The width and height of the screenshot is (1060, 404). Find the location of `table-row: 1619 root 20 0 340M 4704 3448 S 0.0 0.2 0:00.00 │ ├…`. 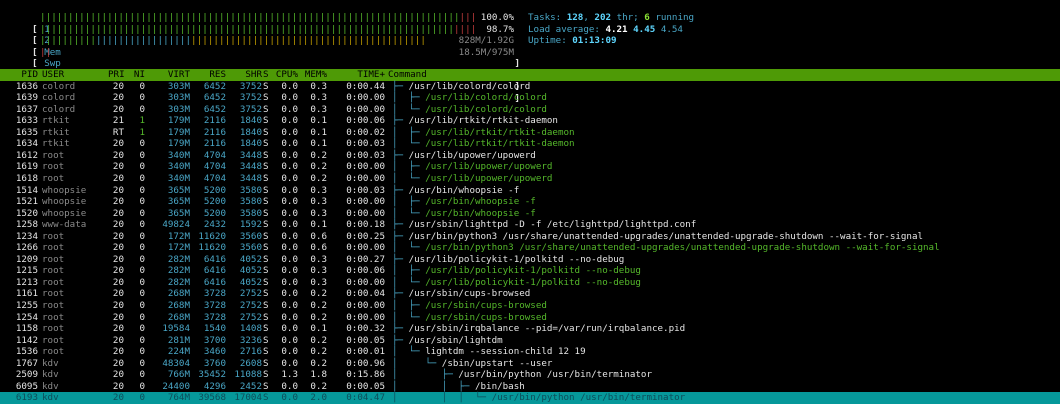

table-row: 1619 root 20 0 340M 4704 3448 S 0.0 0.2 0:00.00 │ ├… is located at coordinates (530, 167).